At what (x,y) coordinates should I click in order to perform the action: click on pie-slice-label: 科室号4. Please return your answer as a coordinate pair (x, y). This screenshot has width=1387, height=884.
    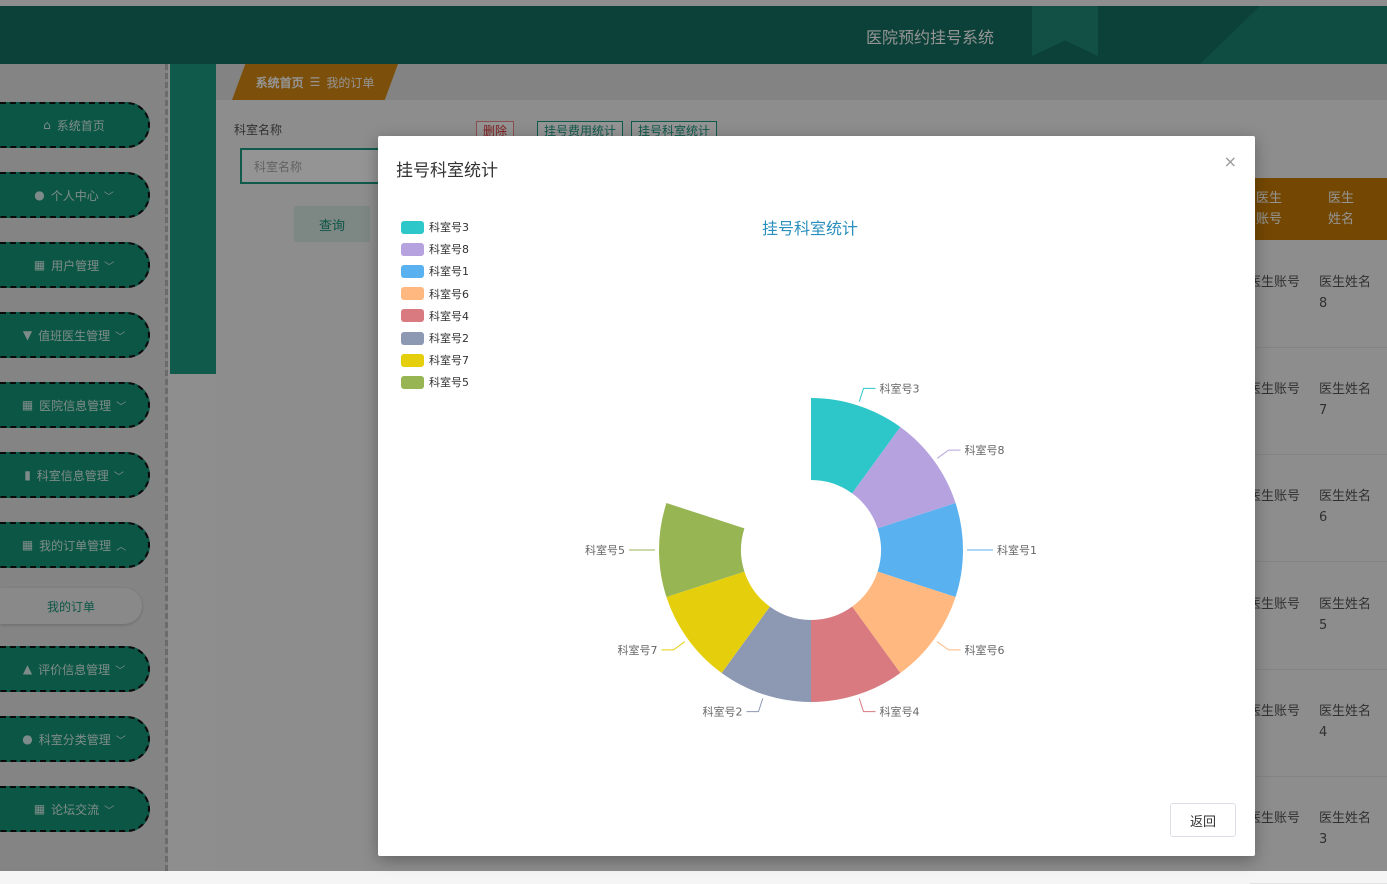
    Looking at the image, I should click on (900, 712).